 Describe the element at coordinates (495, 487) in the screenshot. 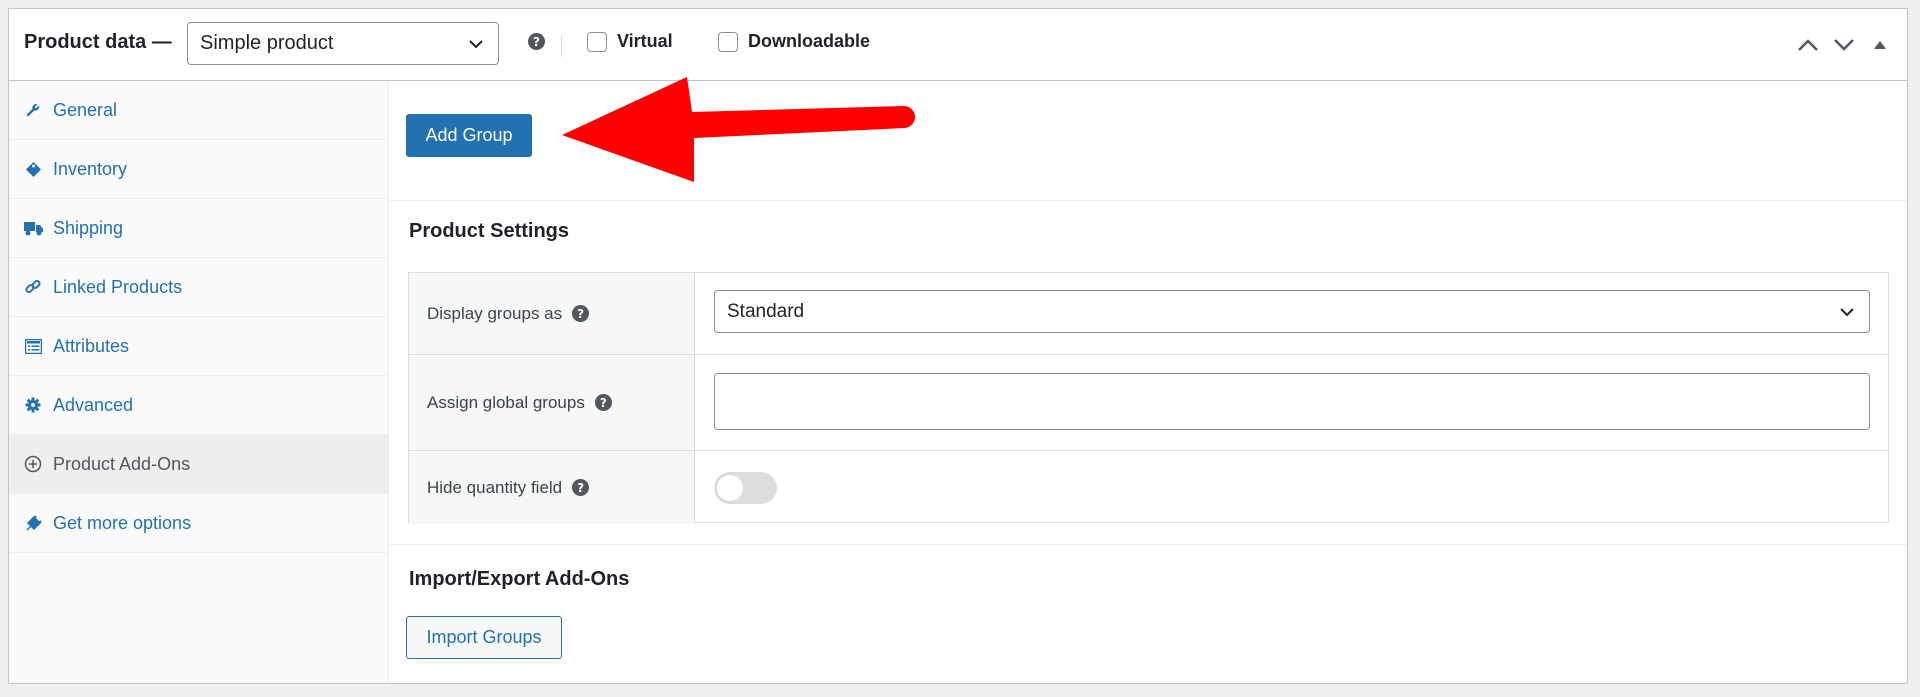

I see `hide-quantity-label: Hide quantity field` at that location.